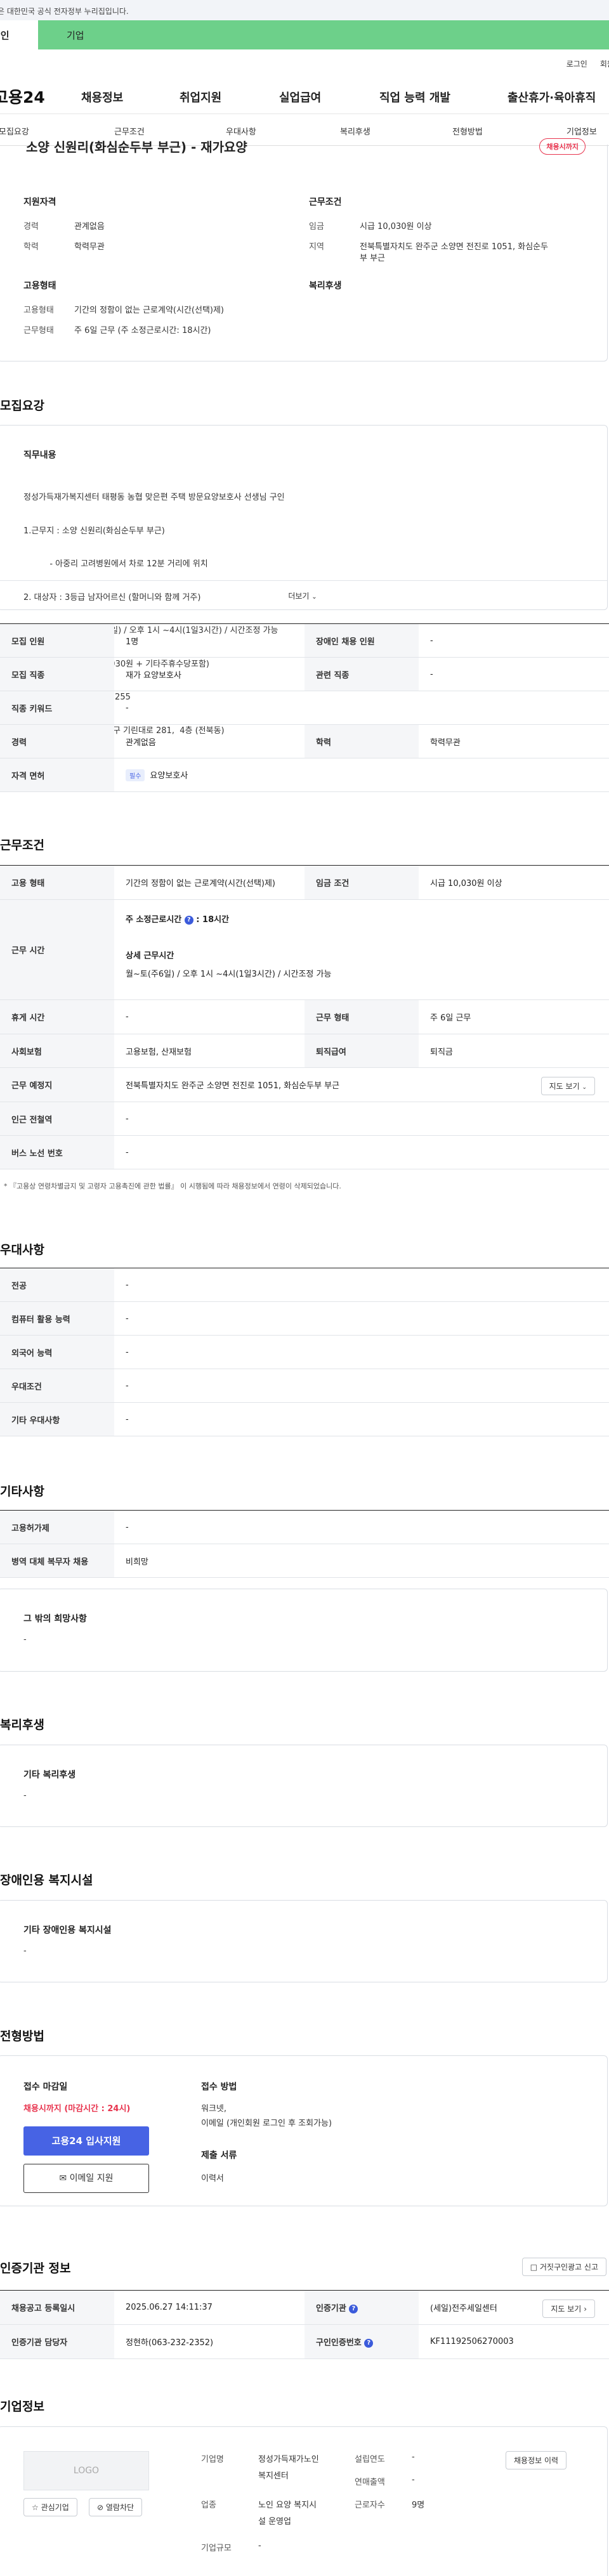 The height and width of the screenshot is (2576, 609). I want to click on industry-value-line2: 설 운영업, so click(274, 2522).